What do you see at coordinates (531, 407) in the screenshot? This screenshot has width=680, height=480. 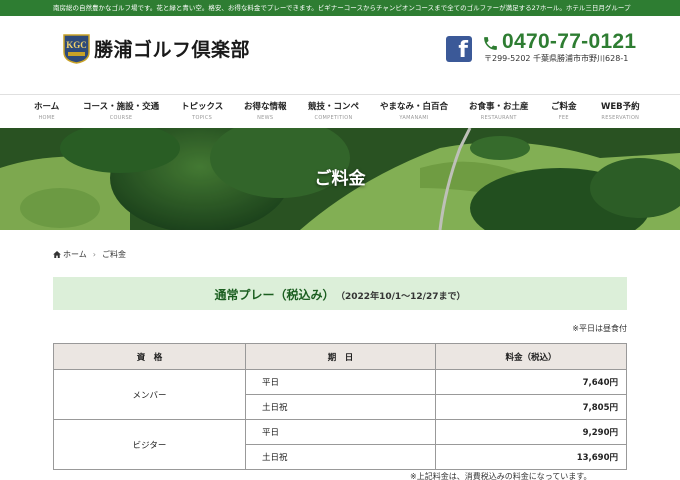 I see `price-cell: 7,805円` at bounding box center [531, 407].